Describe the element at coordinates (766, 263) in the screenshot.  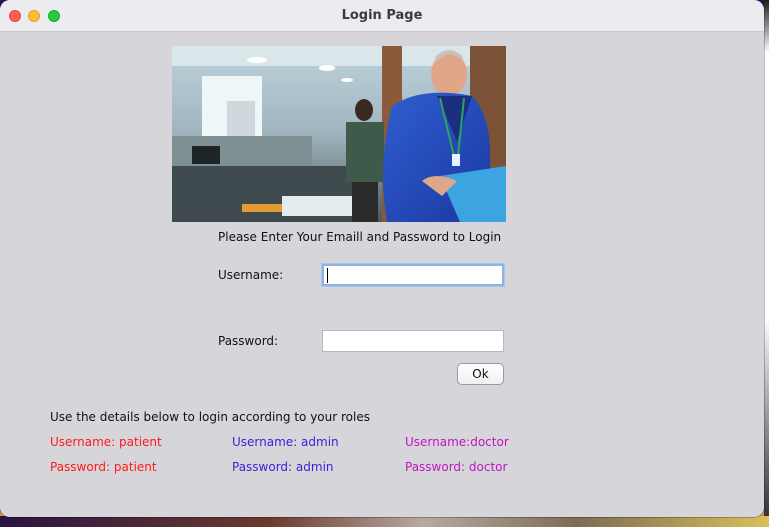
I see `desktop-background` at that location.